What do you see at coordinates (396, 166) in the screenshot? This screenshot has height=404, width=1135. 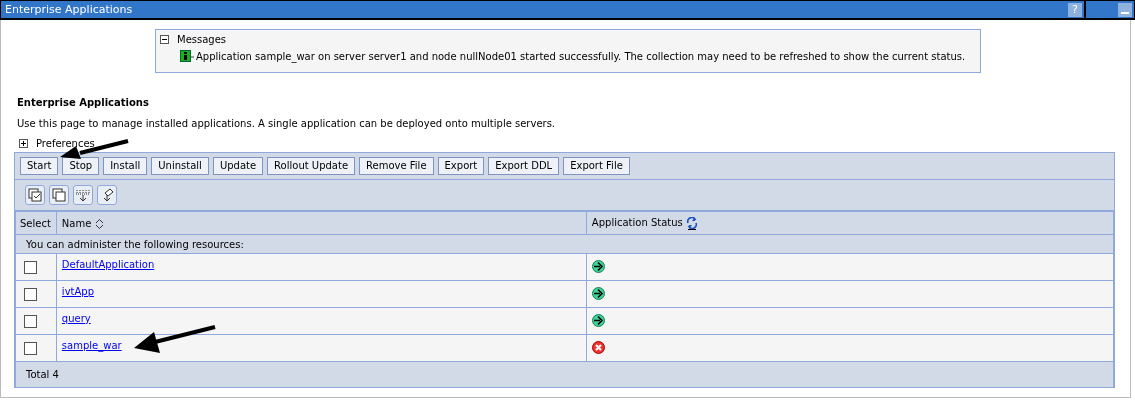 I see `action-button: Remove File` at bounding box center [396, 166].